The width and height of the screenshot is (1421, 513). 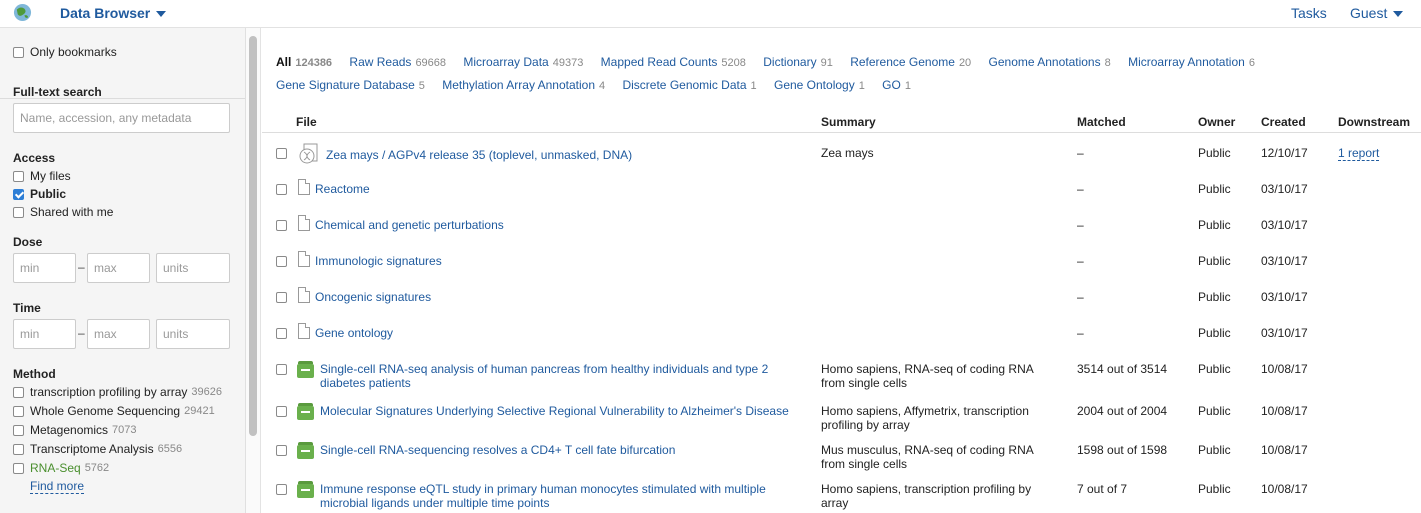 I want to click on filter-count: 124386, so click(x=314, y=63).